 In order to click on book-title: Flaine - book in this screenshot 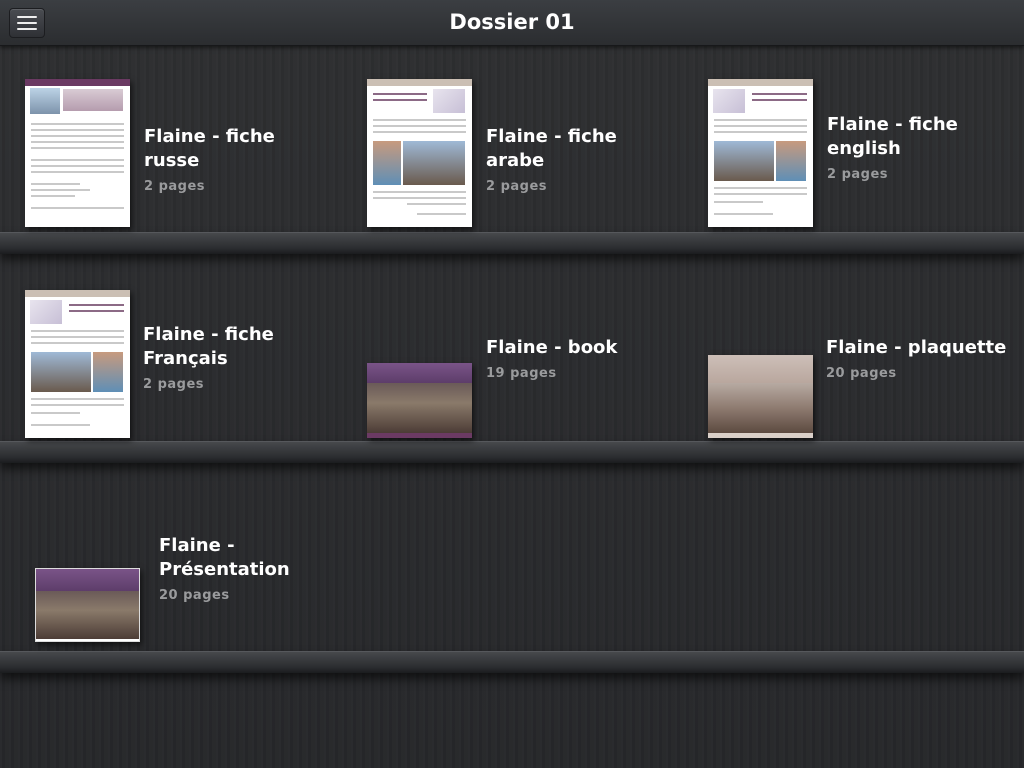, I will do `click(581, 348)`.